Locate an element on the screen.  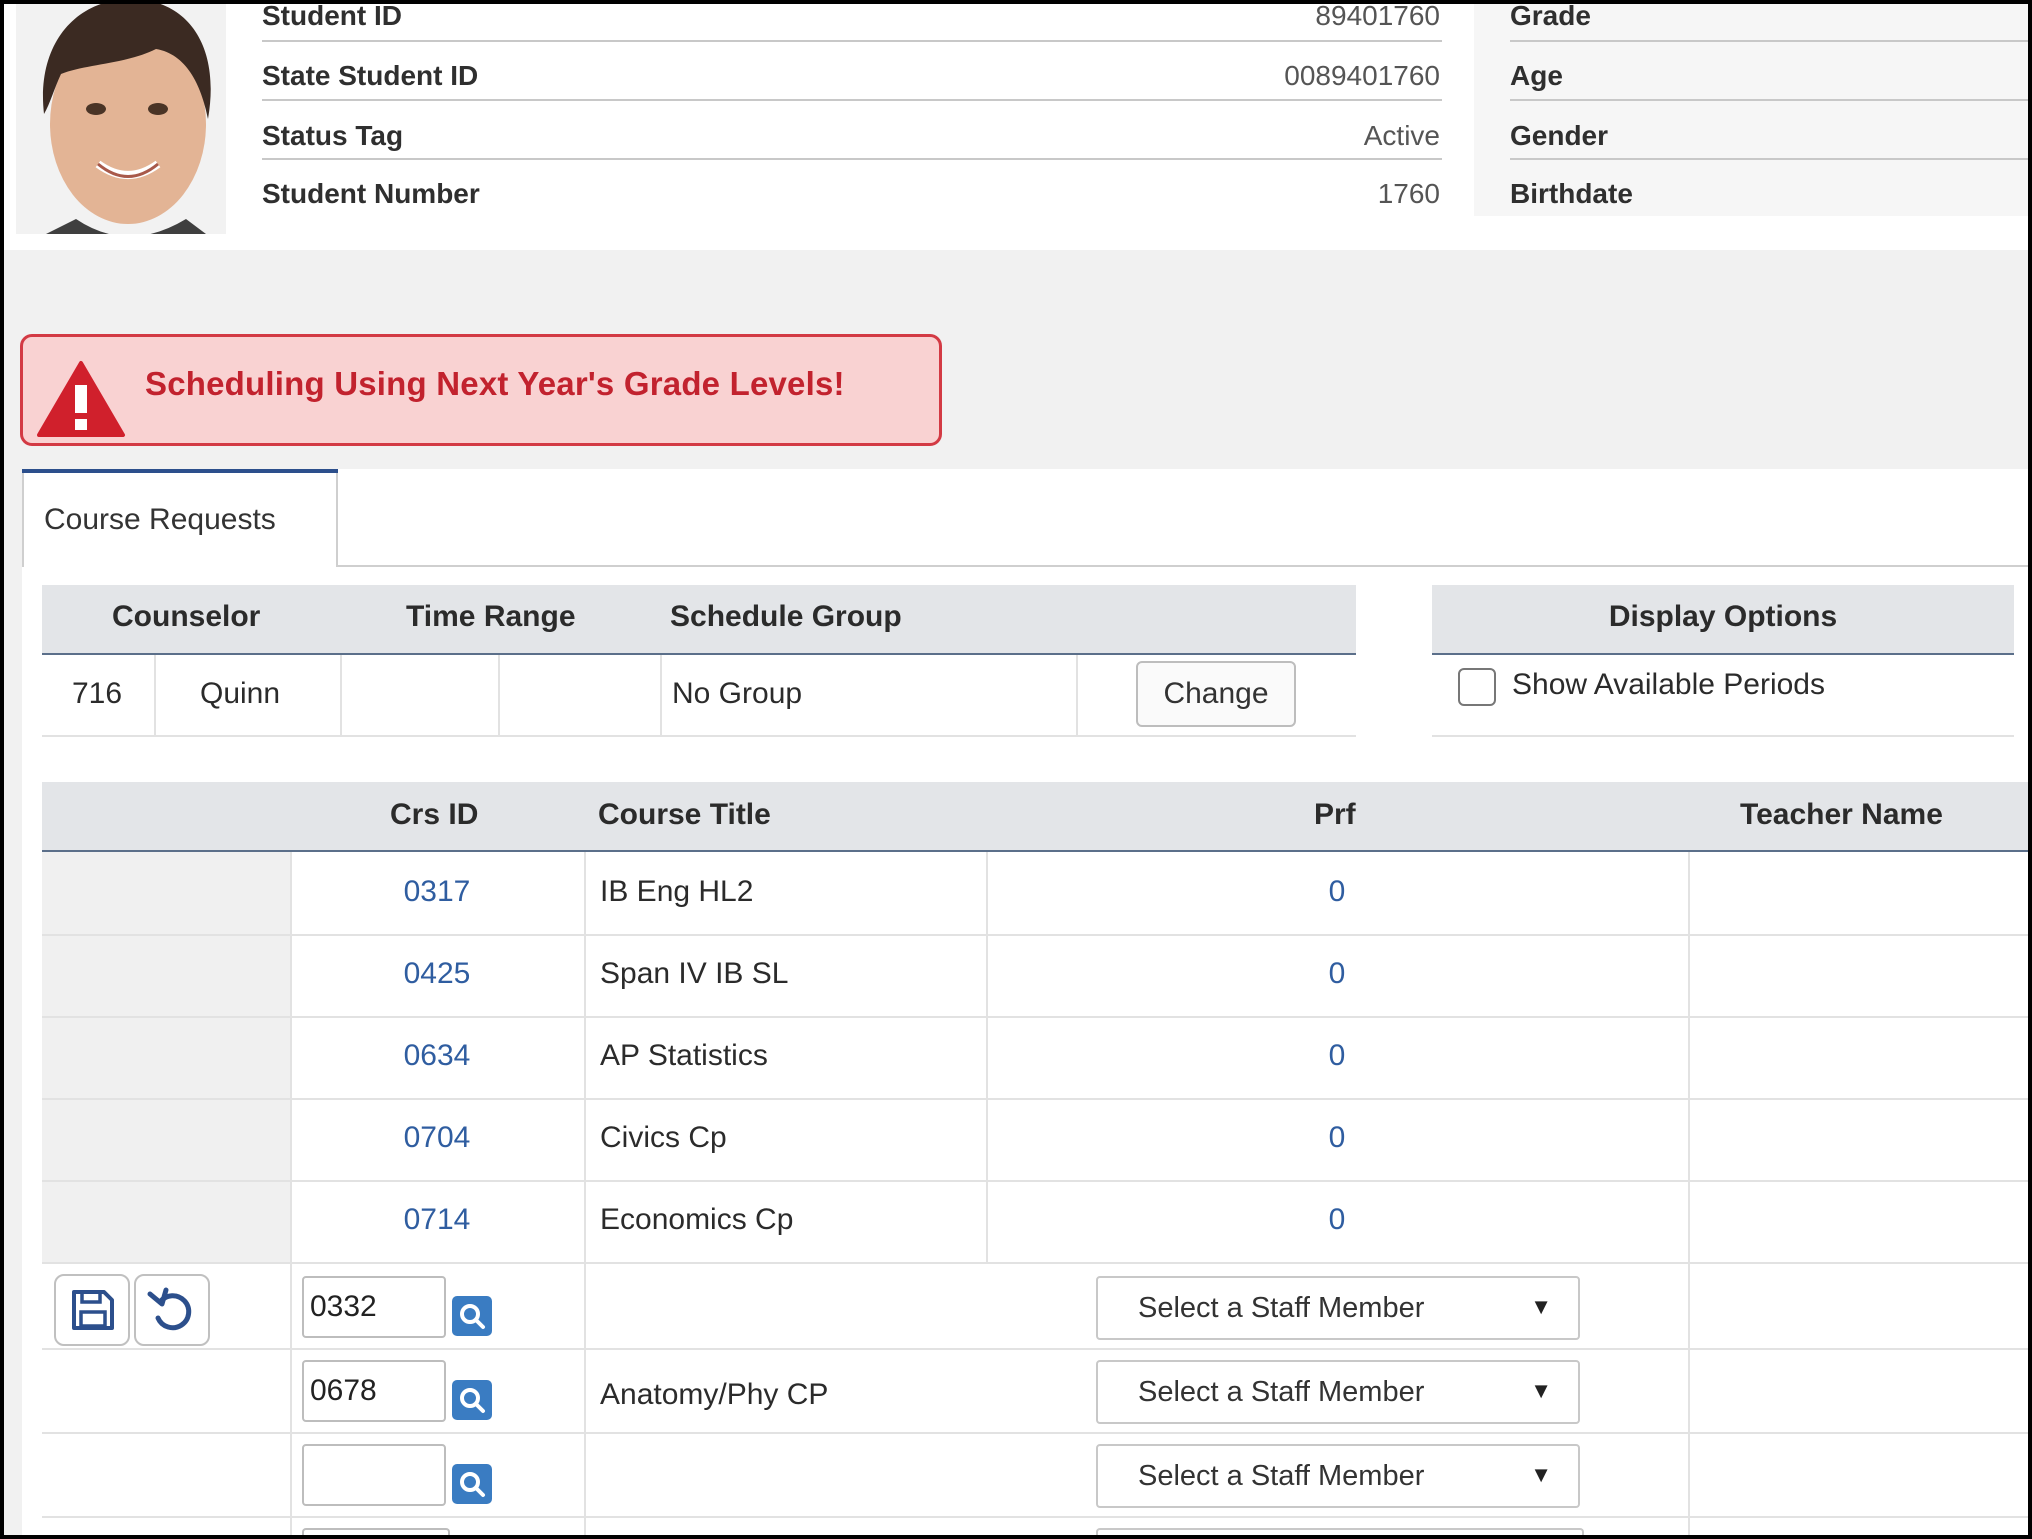
state-student-id-label: State Student ID is located at coordinates (370, 75).